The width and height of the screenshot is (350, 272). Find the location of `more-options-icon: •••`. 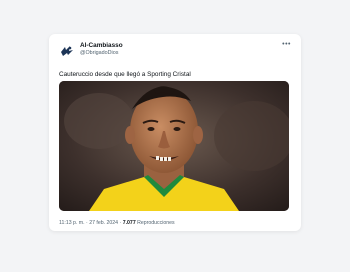

more-options-icon: ••• is located at coordinates (286, 44).